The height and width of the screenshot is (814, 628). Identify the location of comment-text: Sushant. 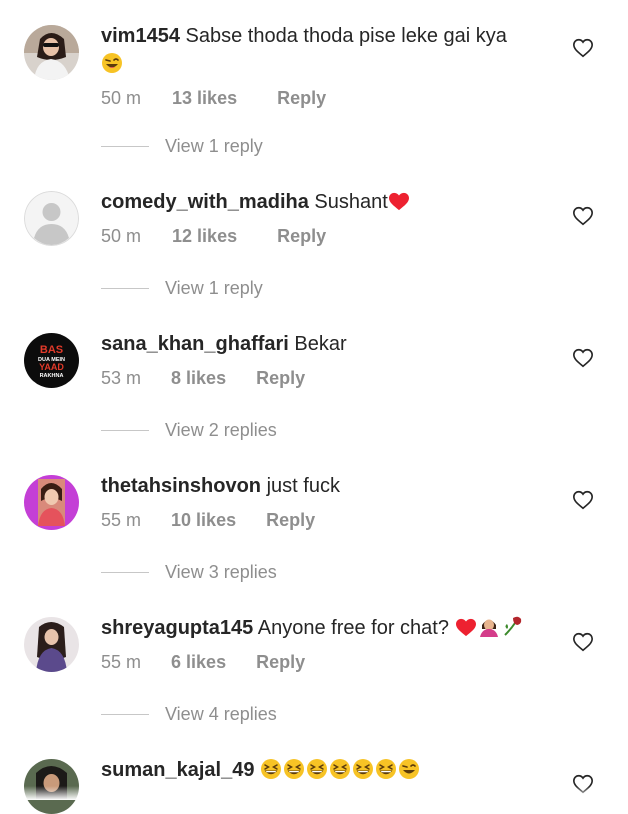
(351, 202).